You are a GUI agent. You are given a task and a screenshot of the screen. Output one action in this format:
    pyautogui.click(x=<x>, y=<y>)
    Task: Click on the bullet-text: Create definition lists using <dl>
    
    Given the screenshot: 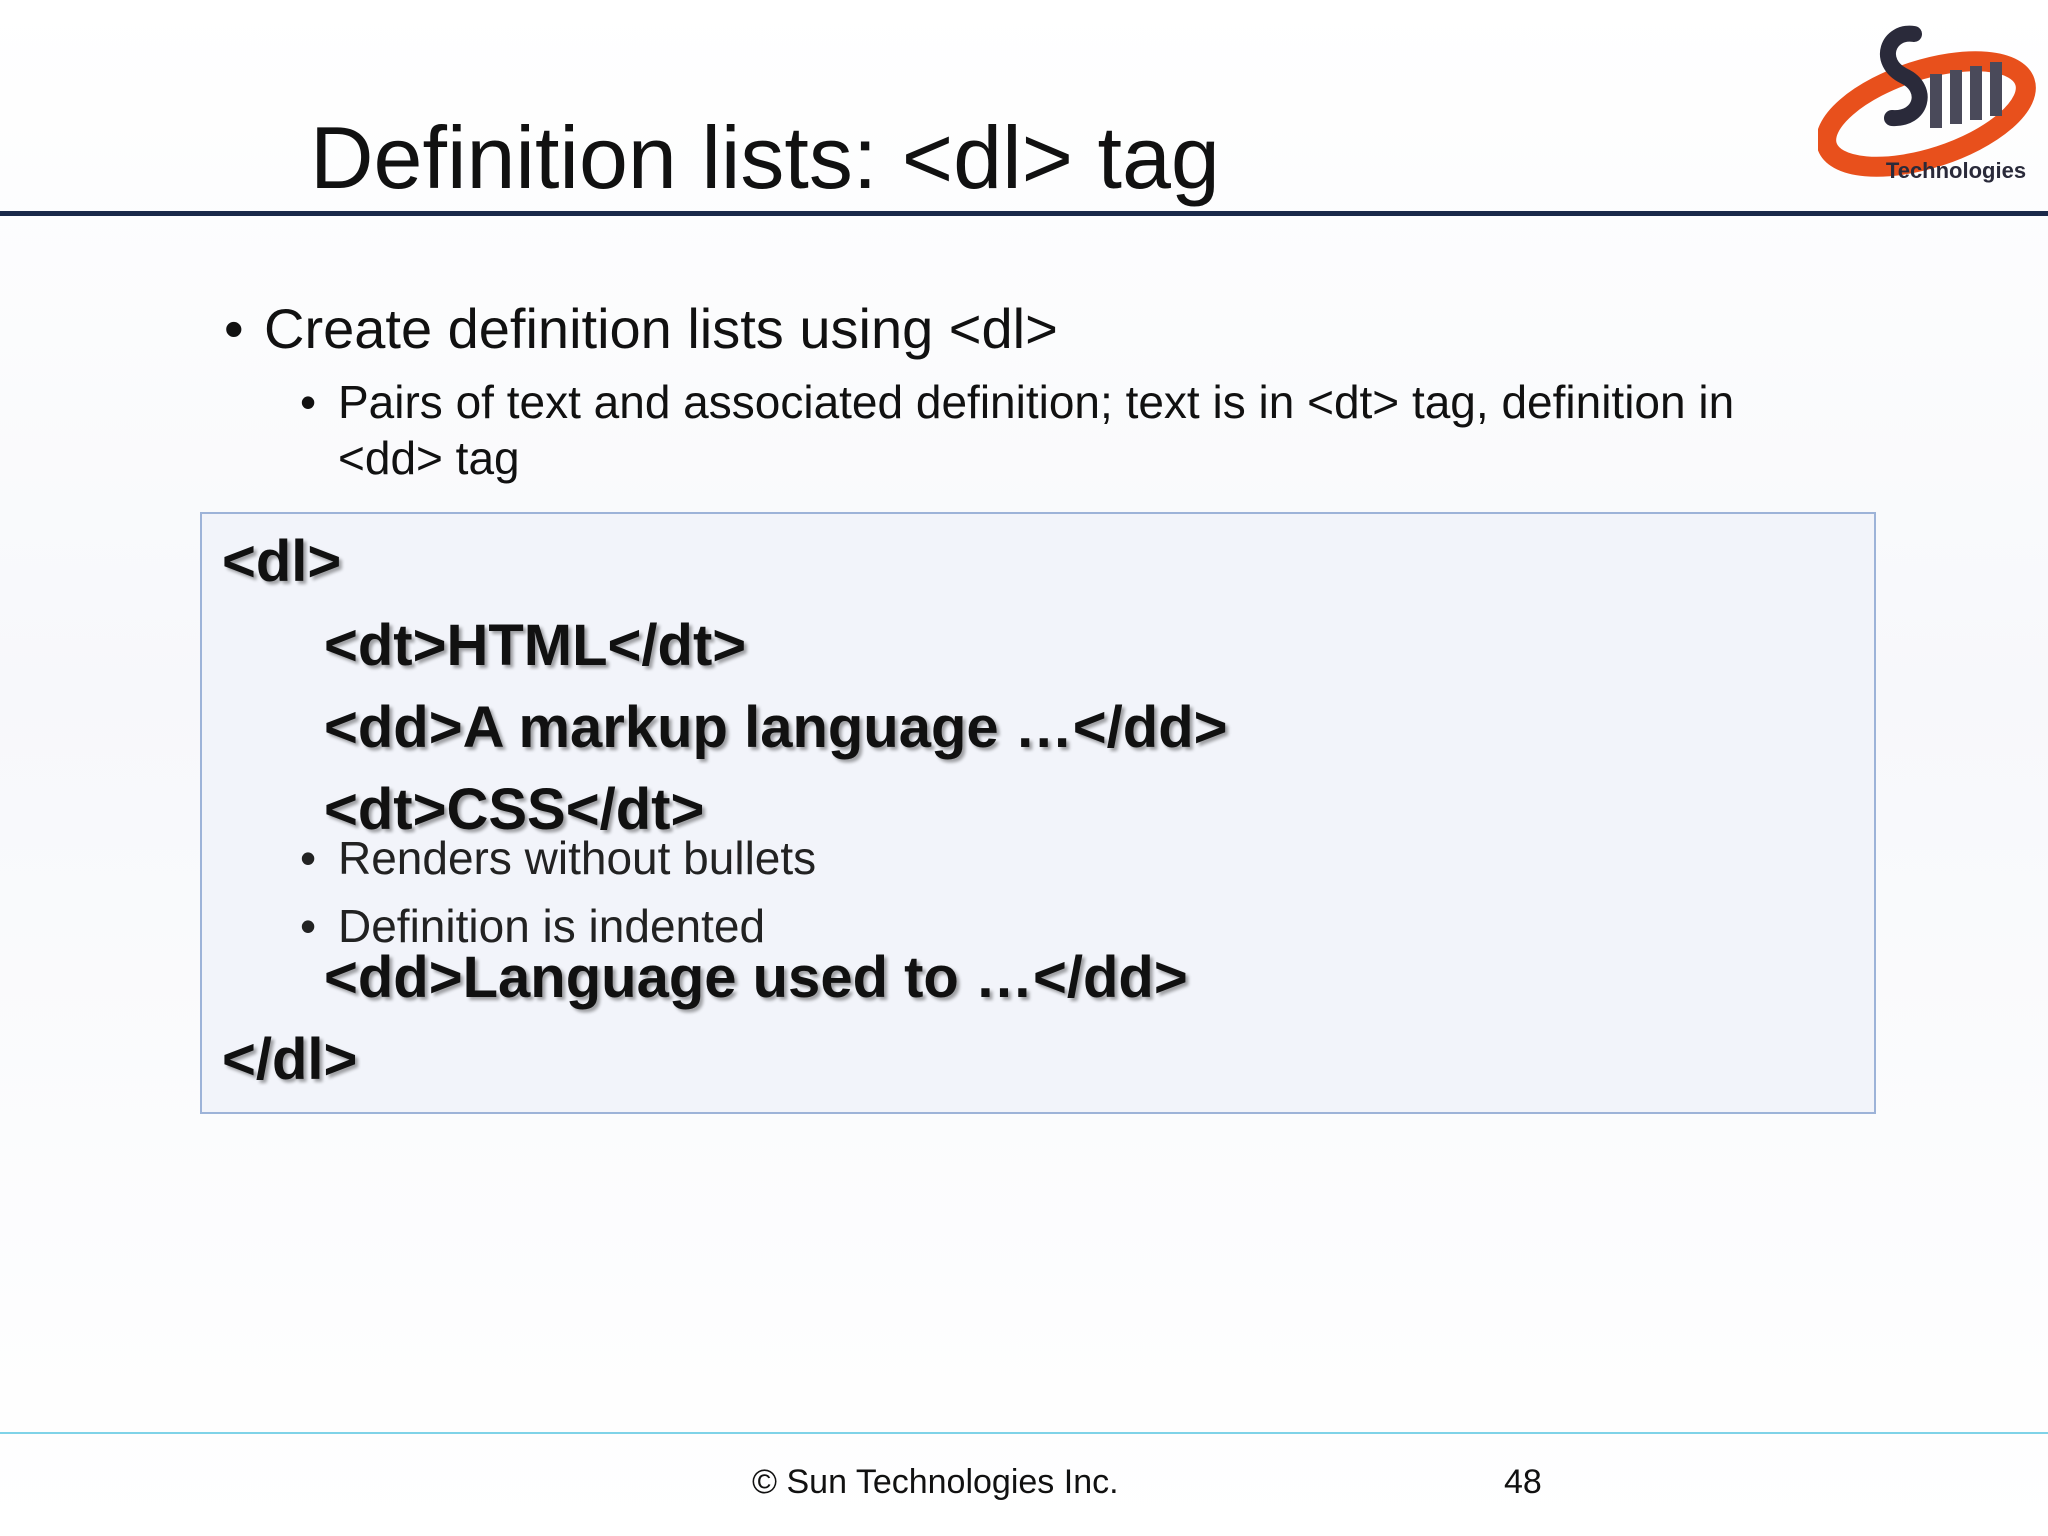 What is the action you would take?
    pyautogui.click(x=661, y=328)
    